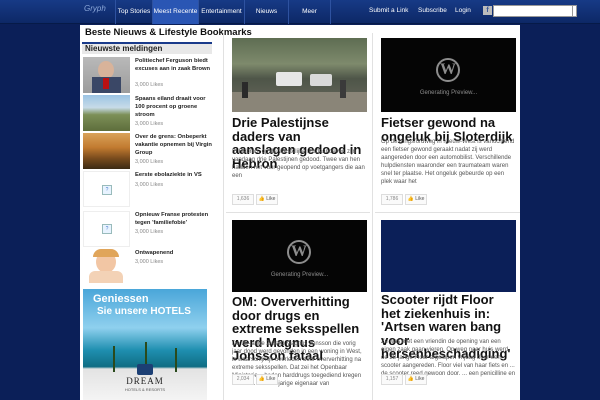  I want to click on sidebar-heading: Nieuwste meldingen, so click(147, 48).